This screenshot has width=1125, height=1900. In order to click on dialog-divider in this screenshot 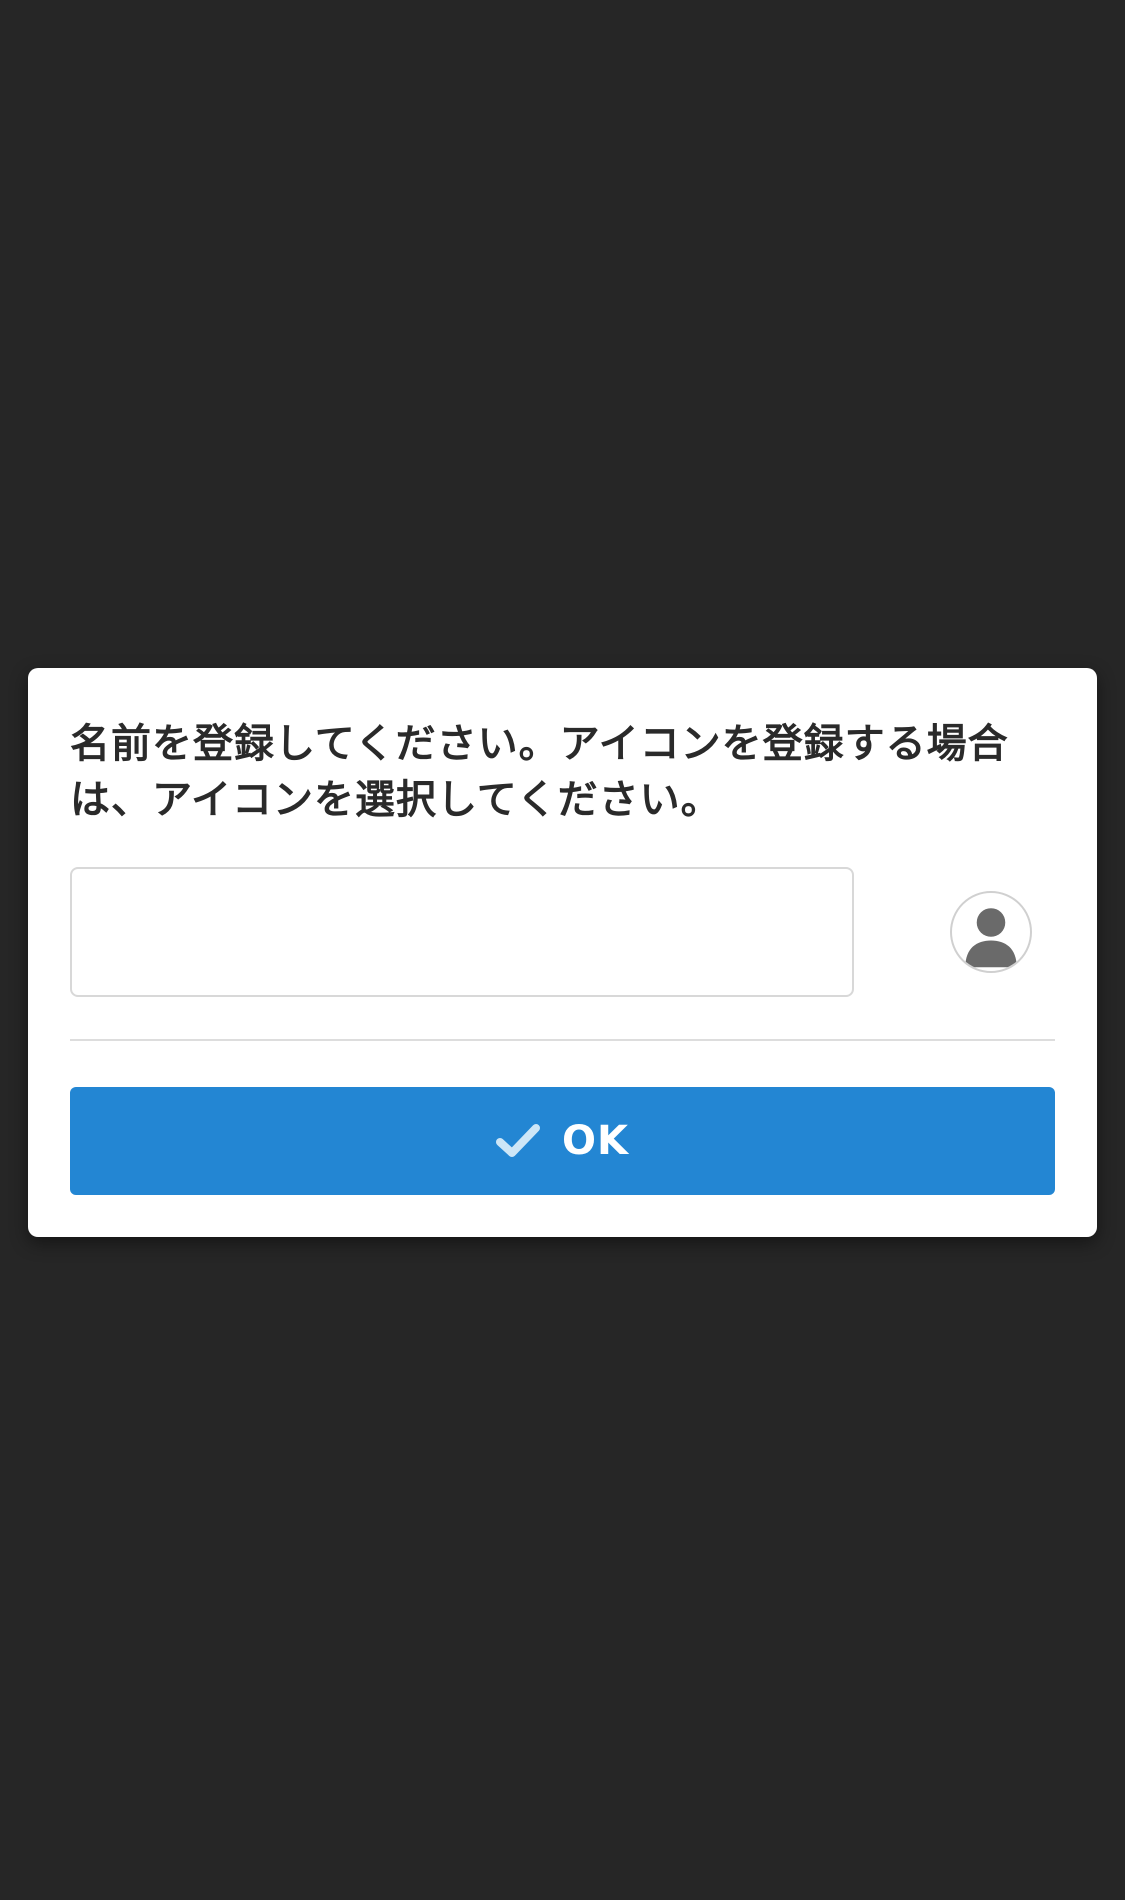, I will do `click(562, 1040)`.